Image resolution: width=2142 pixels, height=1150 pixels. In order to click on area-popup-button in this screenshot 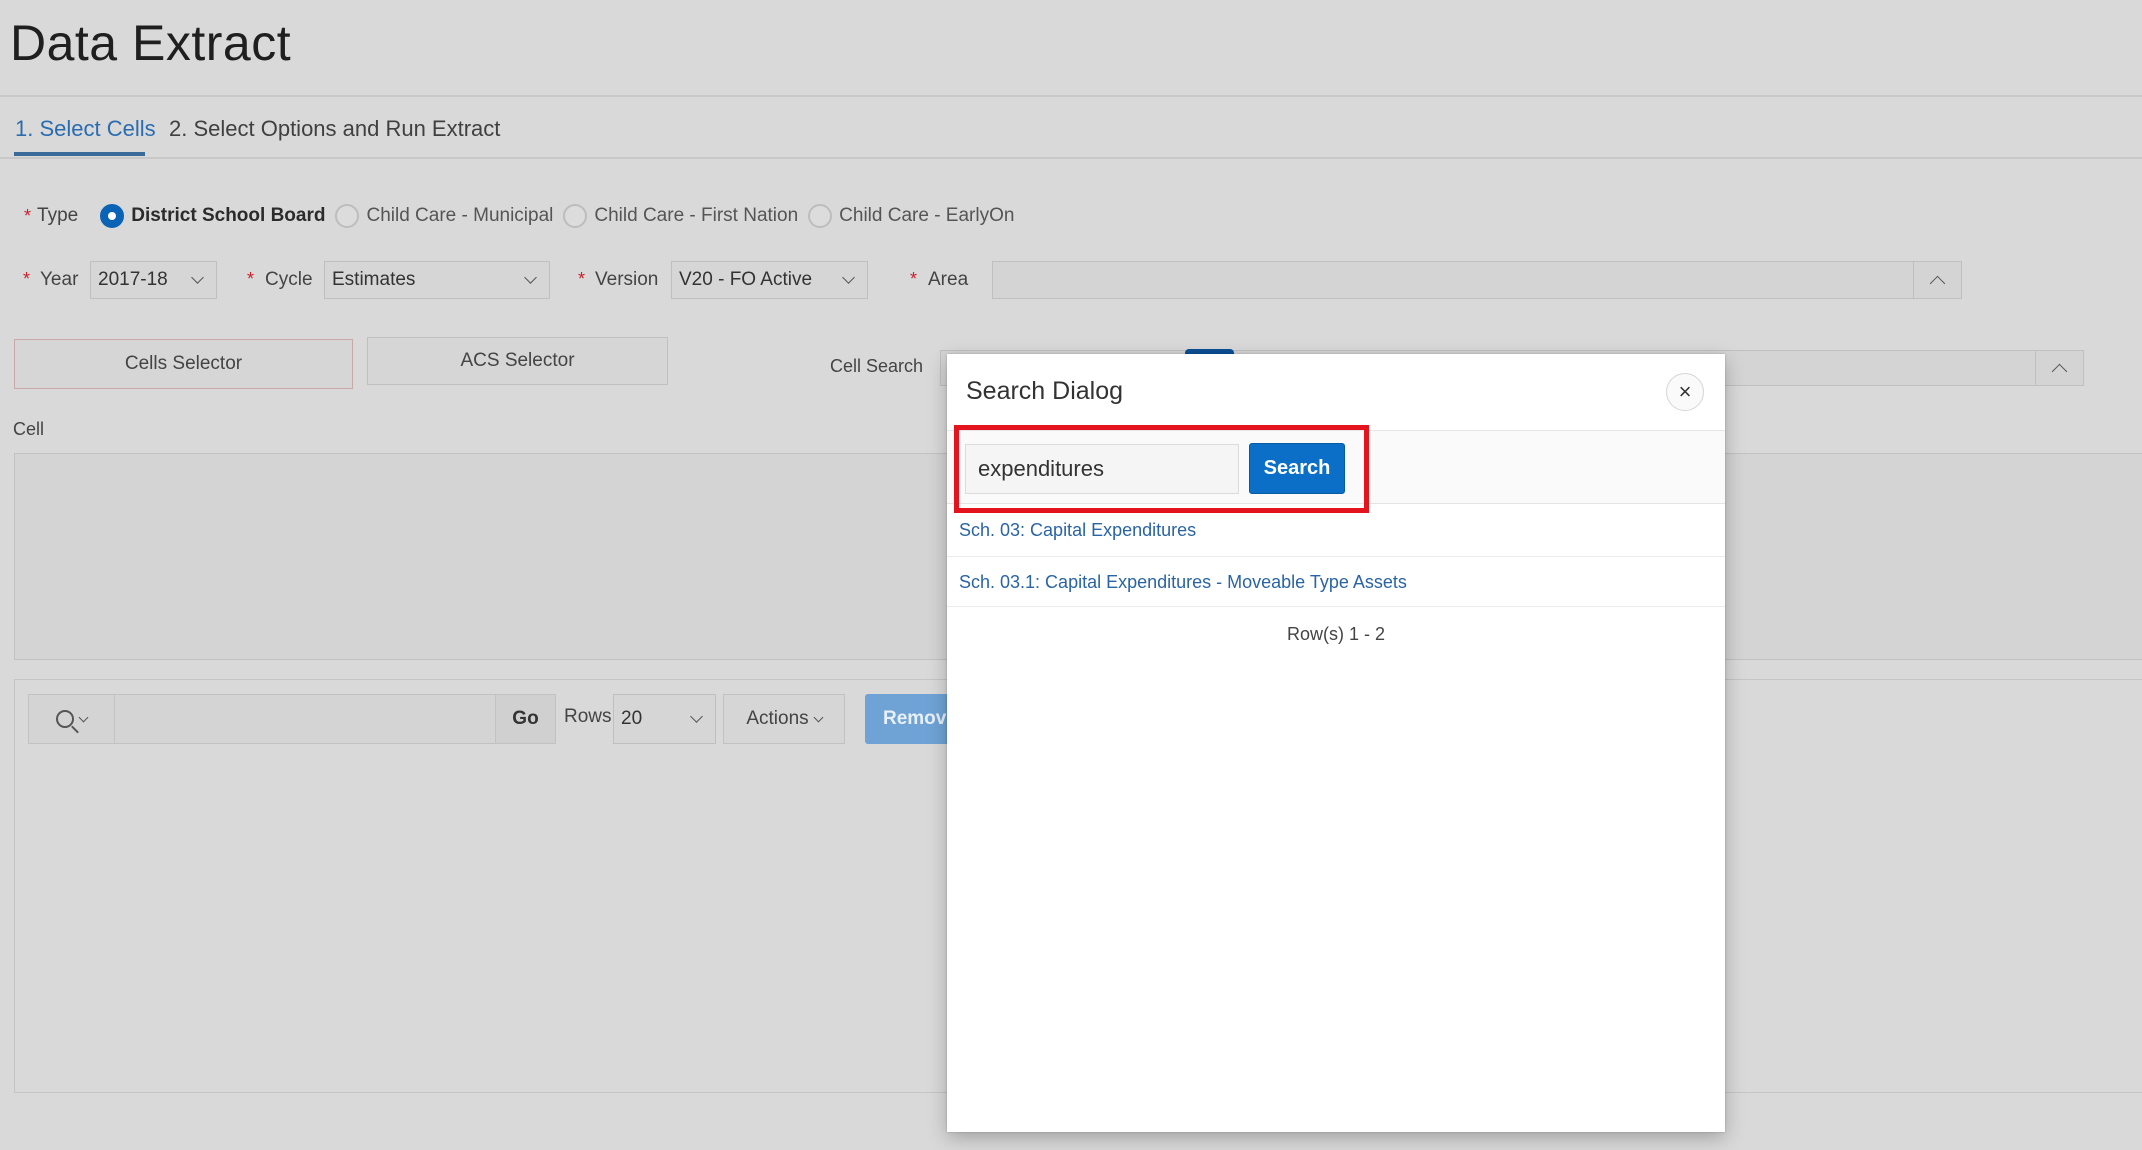, I will do `click(1937, 280)`.